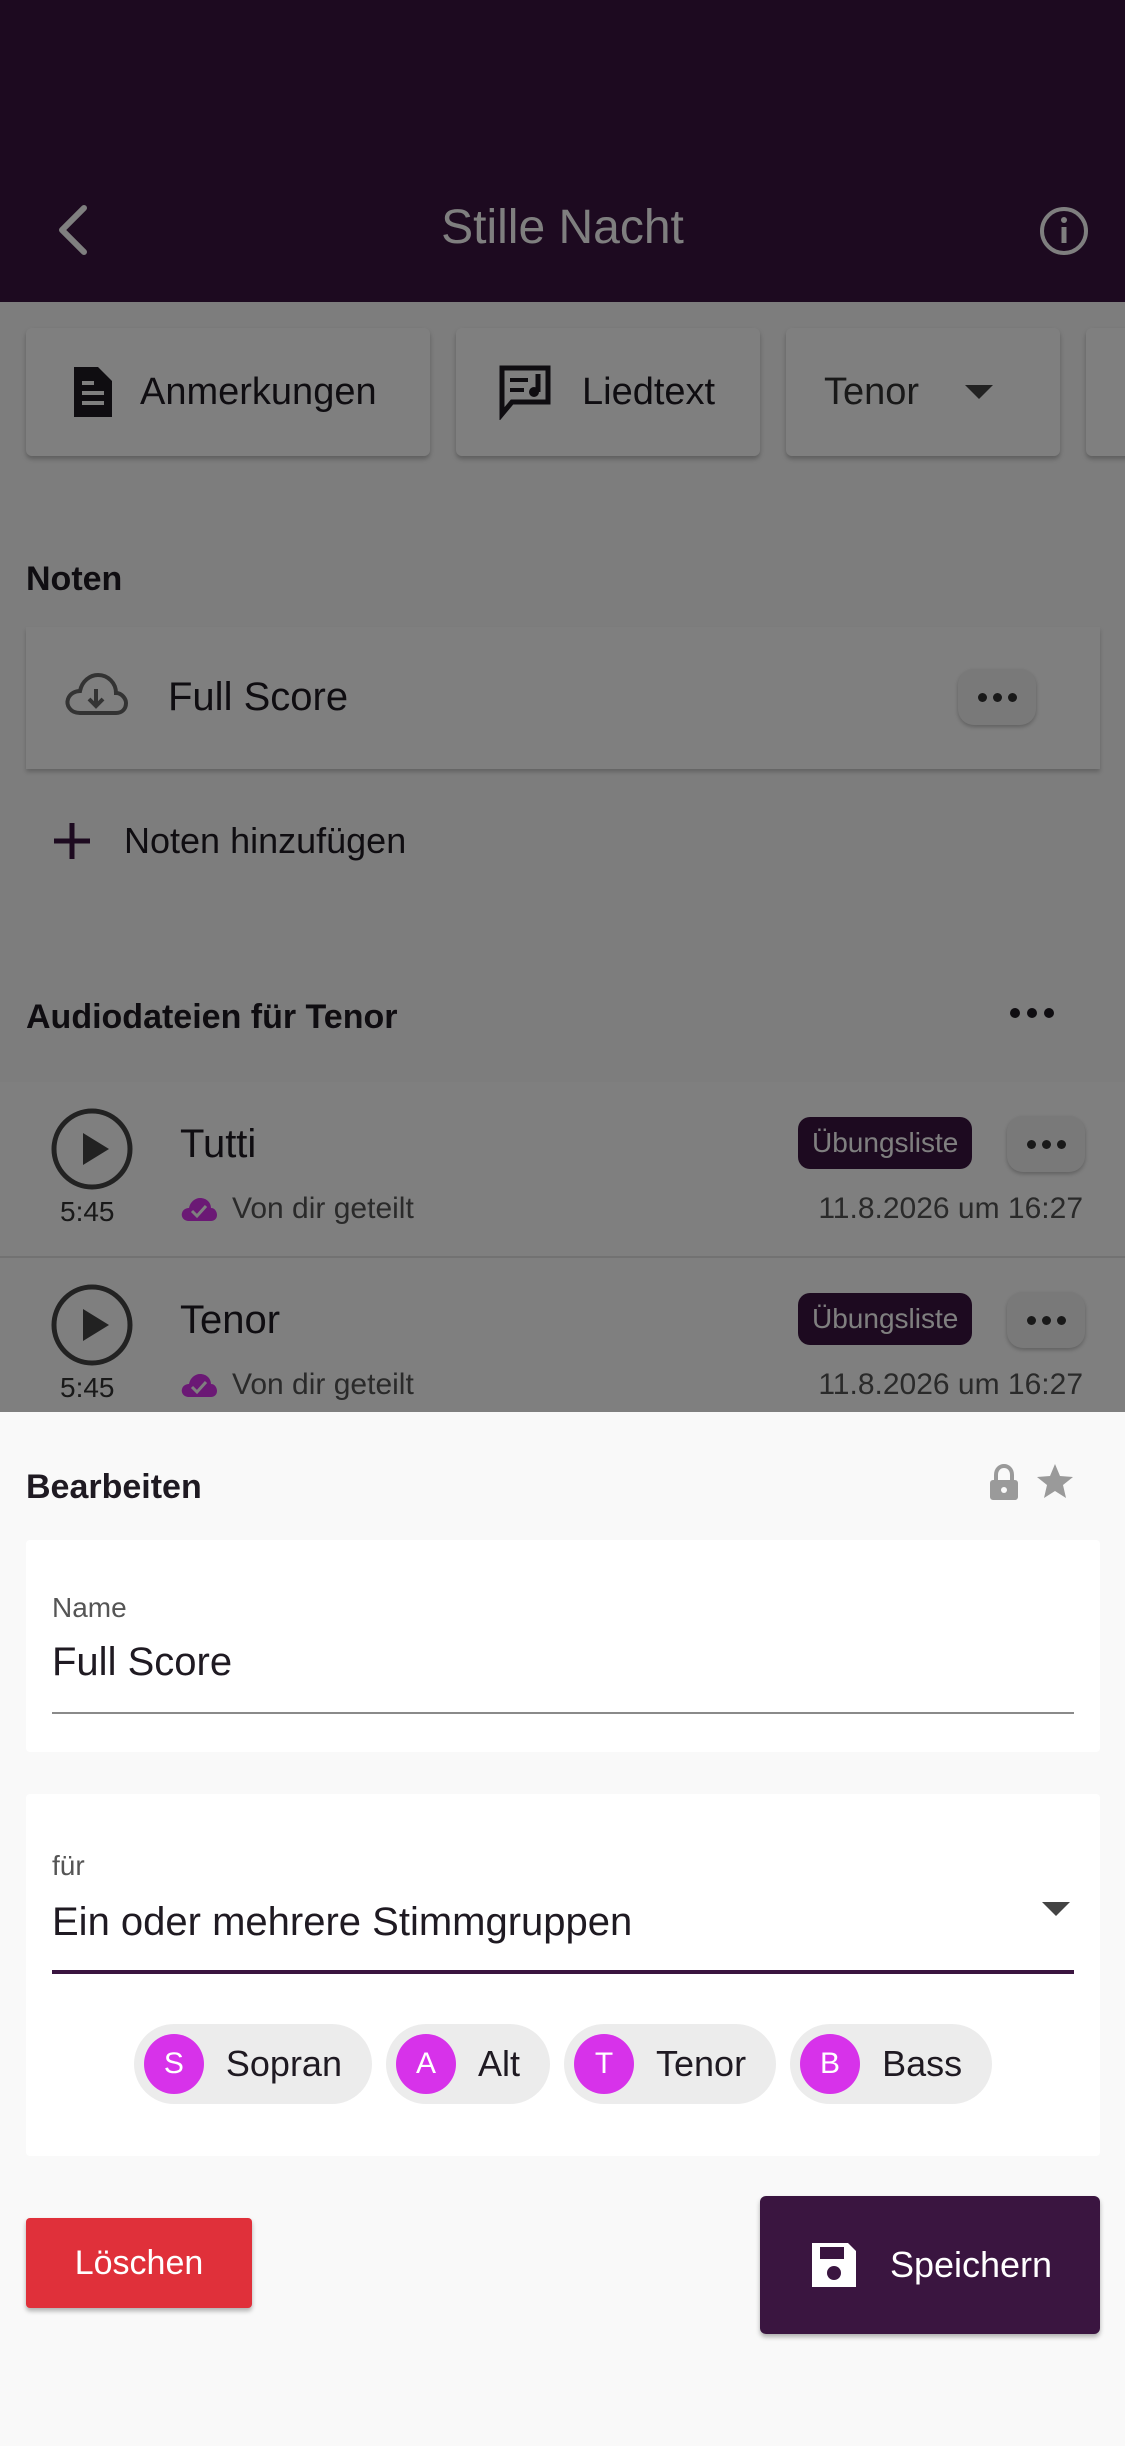  I want to click on dropdown-arrow-icon, so click(1056, 1909).